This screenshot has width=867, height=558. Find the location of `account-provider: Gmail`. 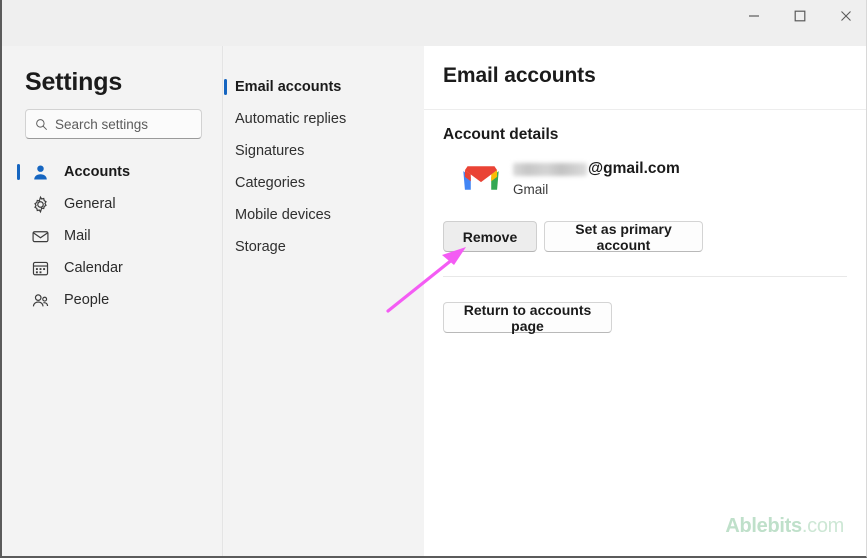

account-provider: Gmail is located at coordinates (531, 189).